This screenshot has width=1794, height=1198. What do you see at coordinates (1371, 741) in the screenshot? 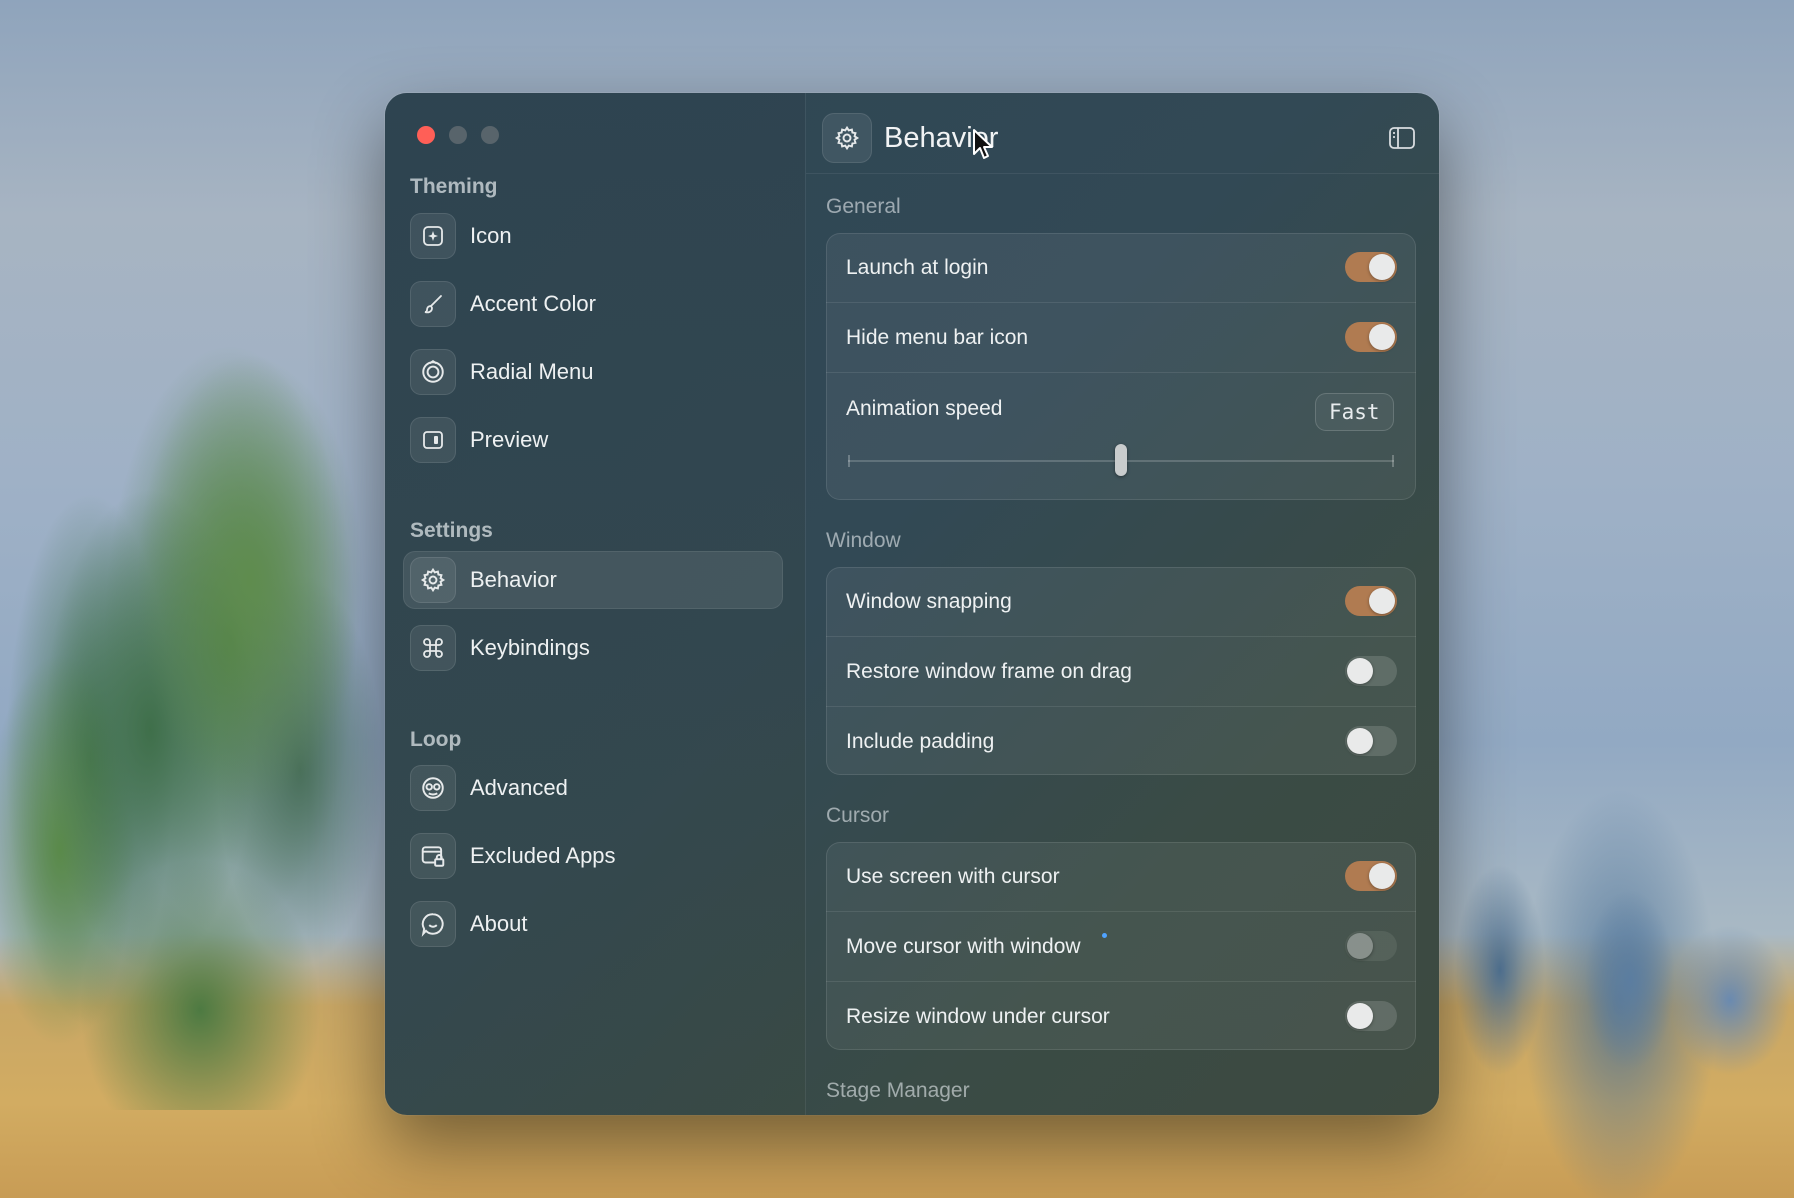
I see `include-padding-toggle` at bounding box center [1371, 741].